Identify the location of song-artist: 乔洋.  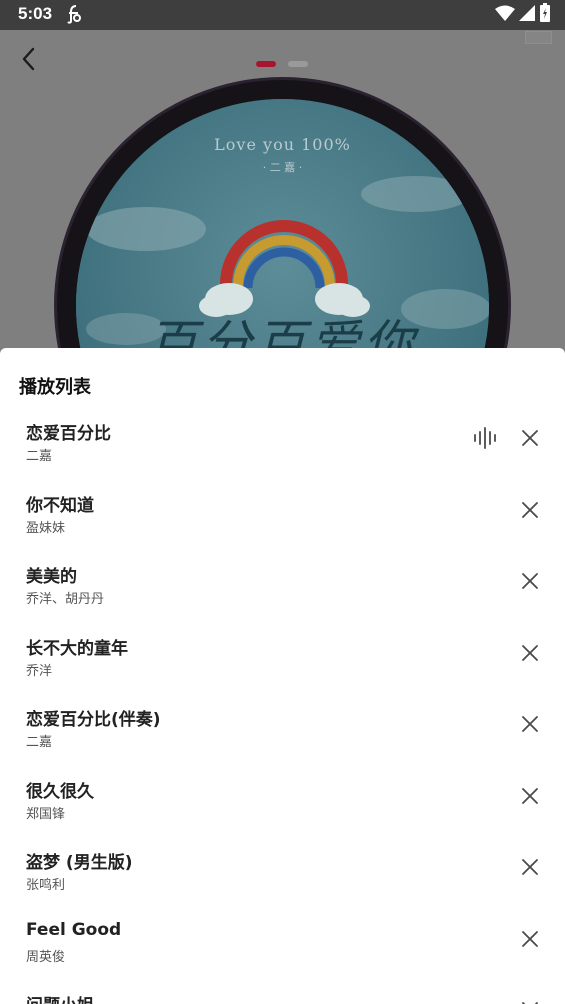
(39, 671).